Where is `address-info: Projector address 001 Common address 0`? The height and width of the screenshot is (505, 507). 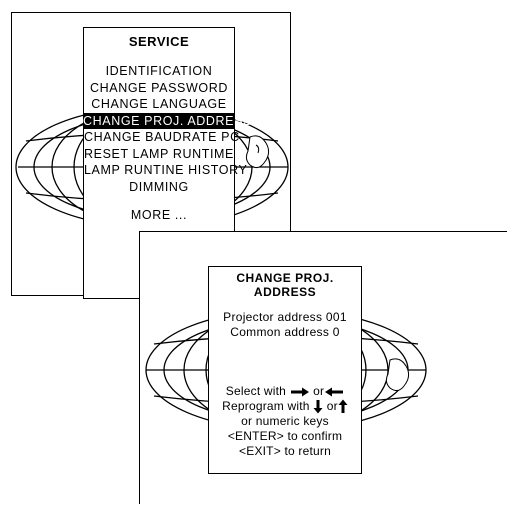
address-info: Projector address 001 Common address 0 is located at coordinates (285, 325).